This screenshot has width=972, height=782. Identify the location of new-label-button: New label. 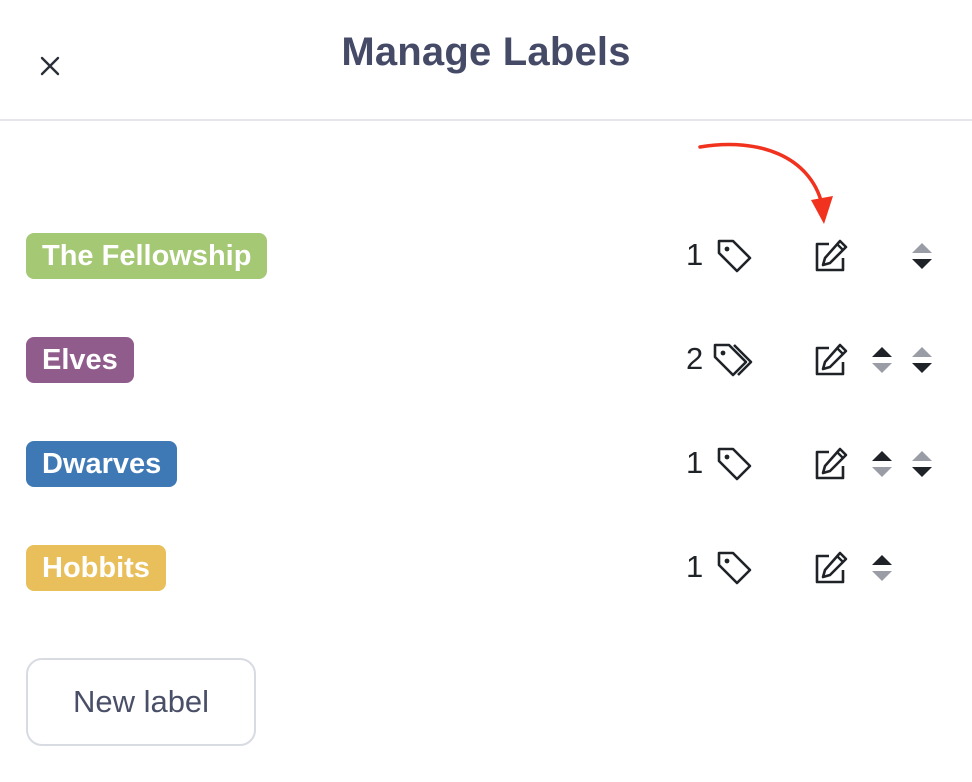
(141, 702).